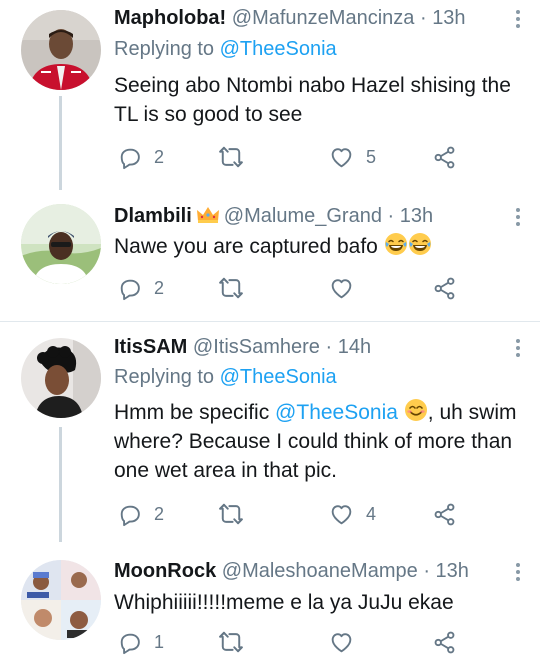 This screenshot has width=540, height=660. Describe the element at coordinates (170, 18) in the screenshot. I see `display-name: Mapholoba!` at that location.